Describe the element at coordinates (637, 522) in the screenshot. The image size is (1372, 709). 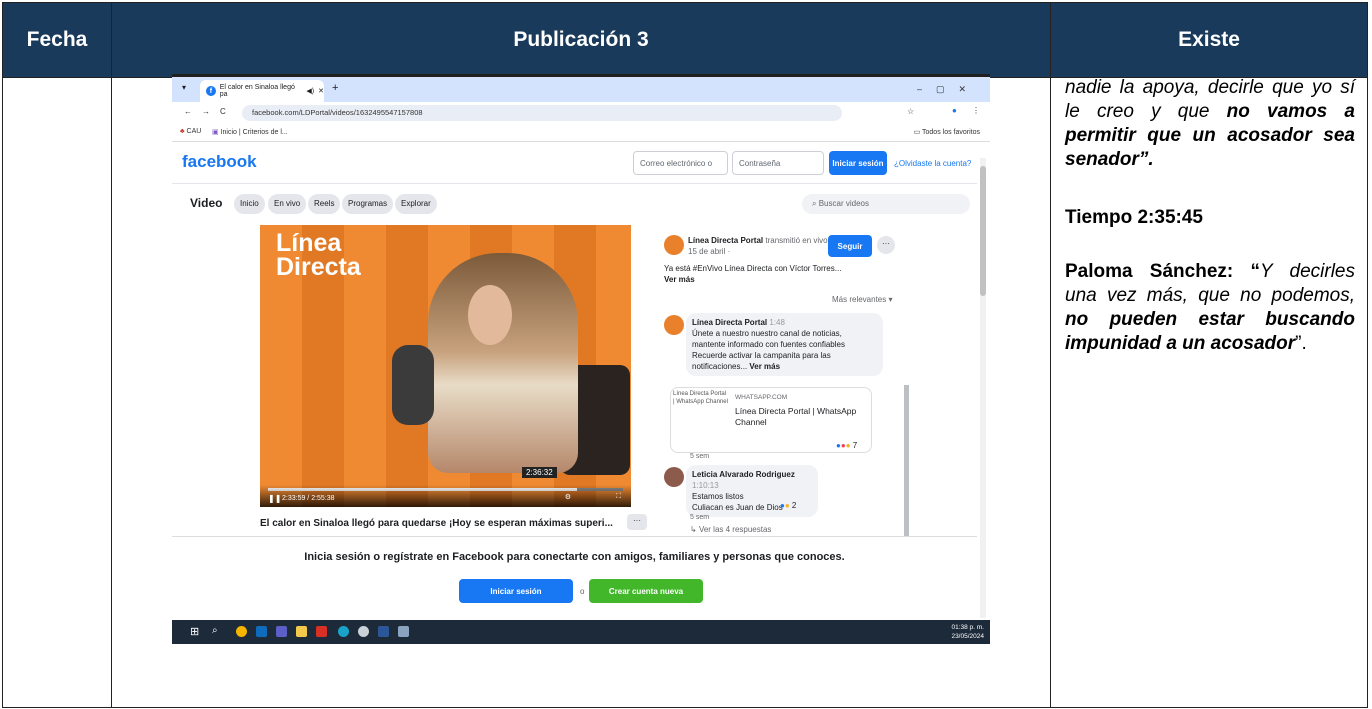
I see `more-icon: ···` at that location.